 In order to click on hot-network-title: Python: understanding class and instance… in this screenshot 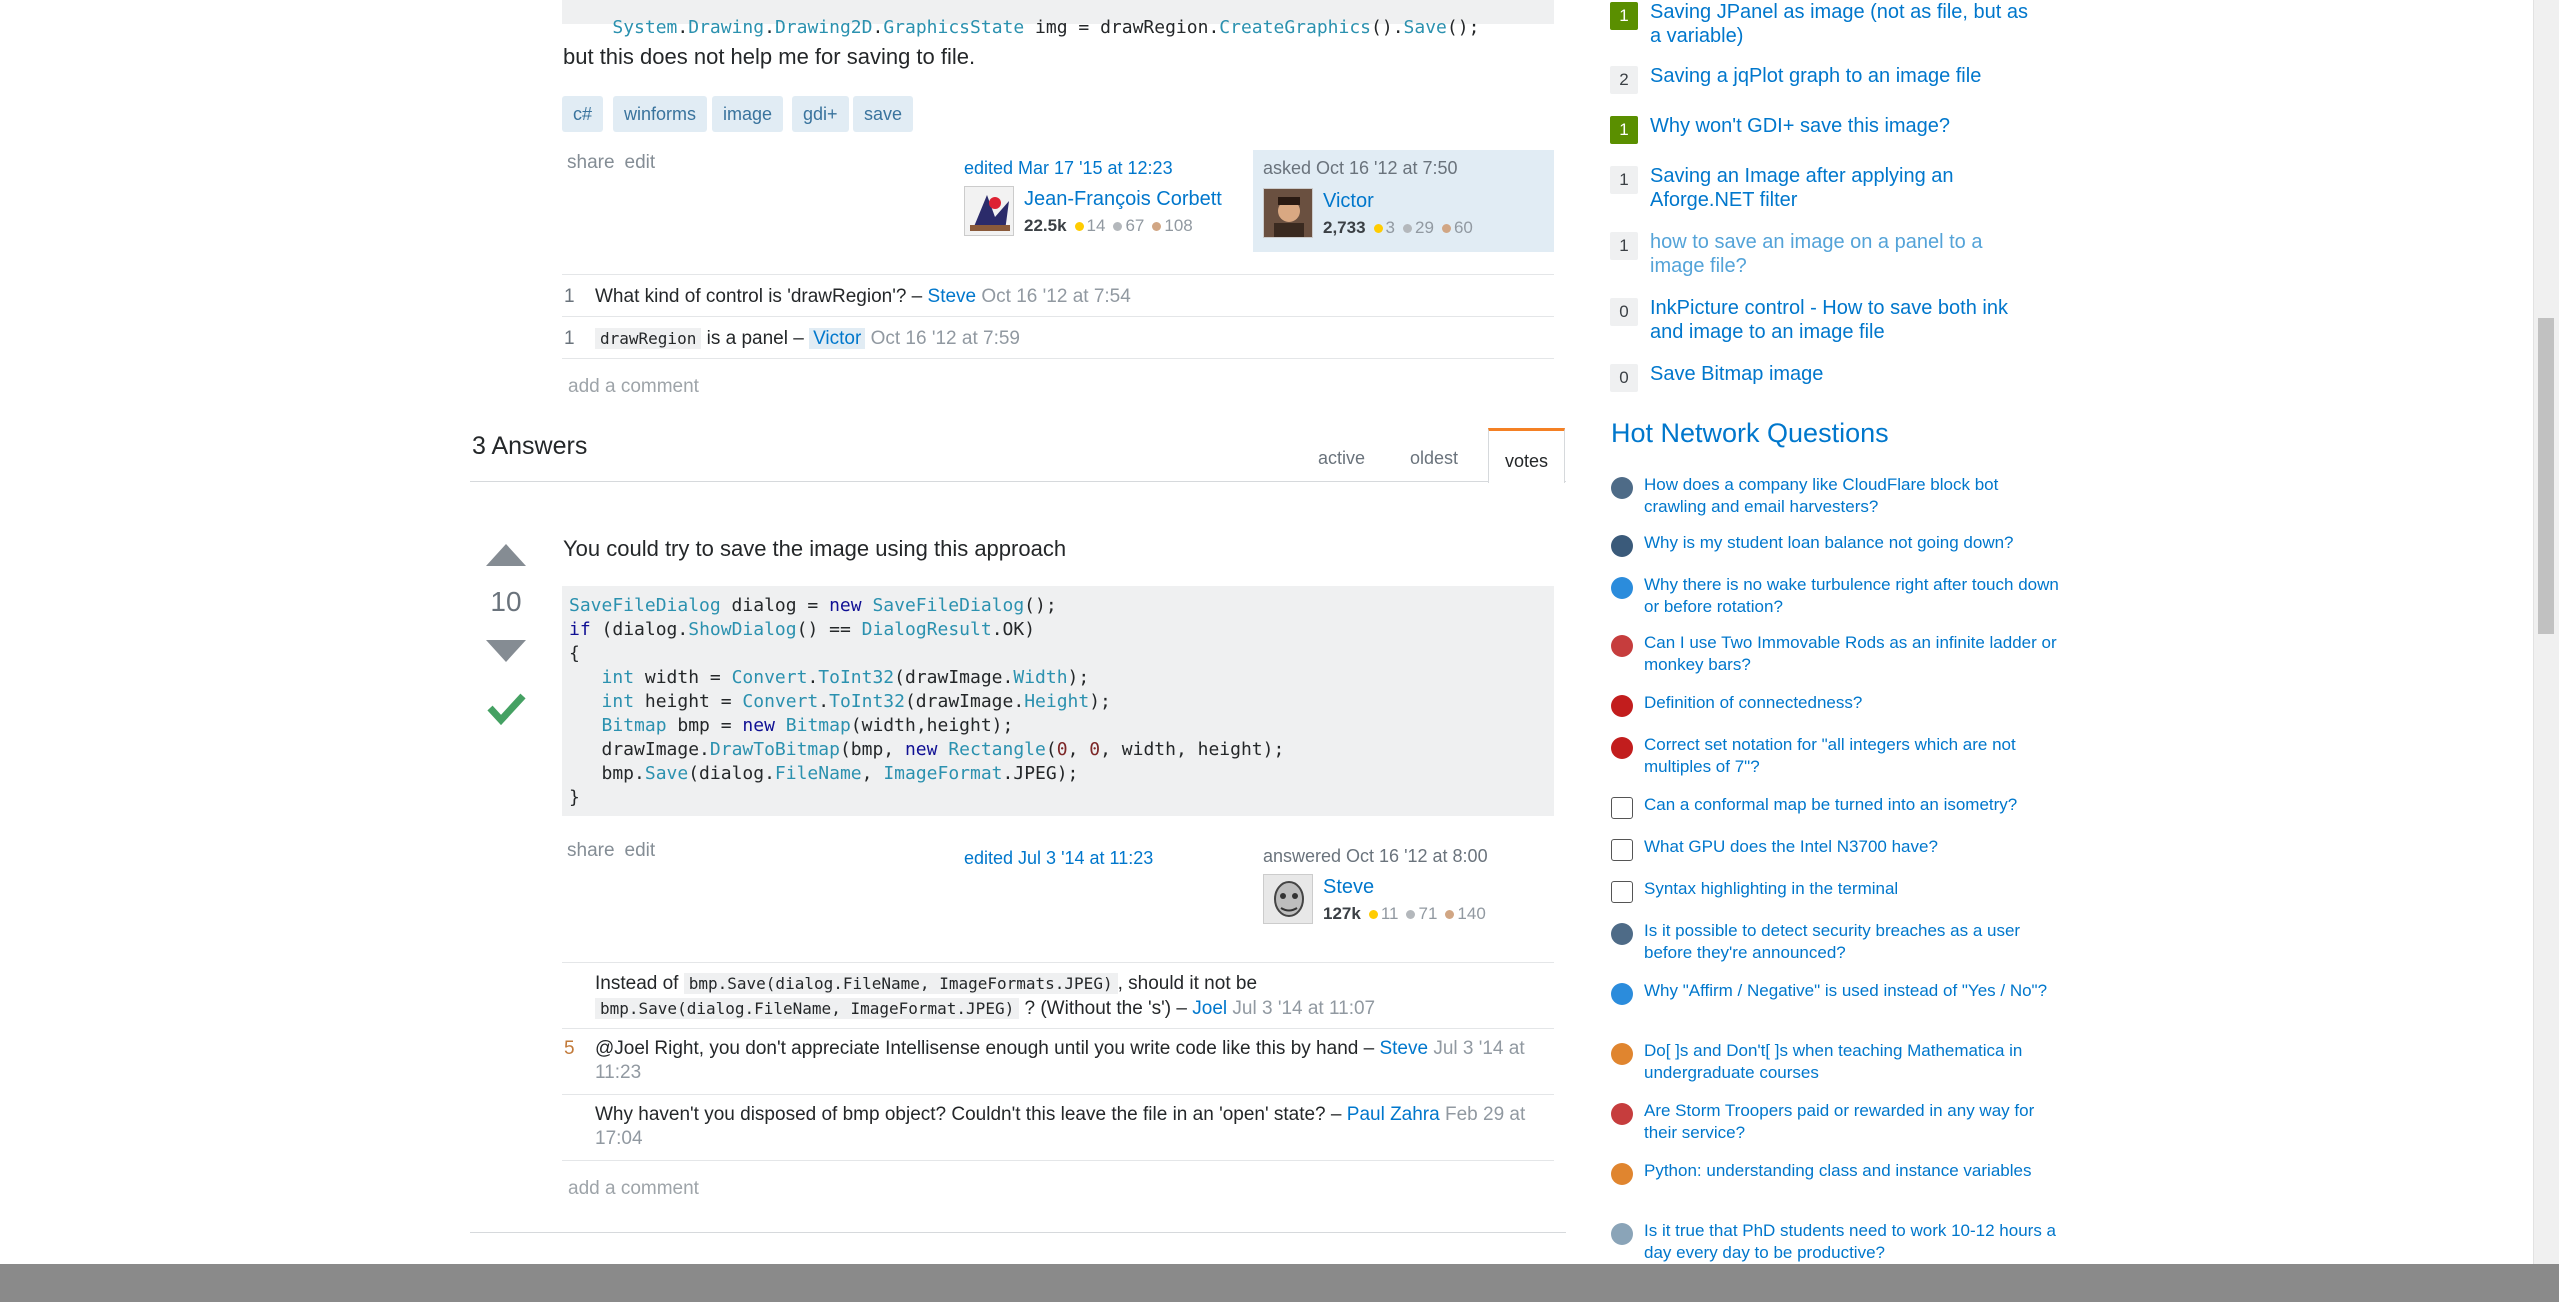, I will do `click(1852, 1171)`.